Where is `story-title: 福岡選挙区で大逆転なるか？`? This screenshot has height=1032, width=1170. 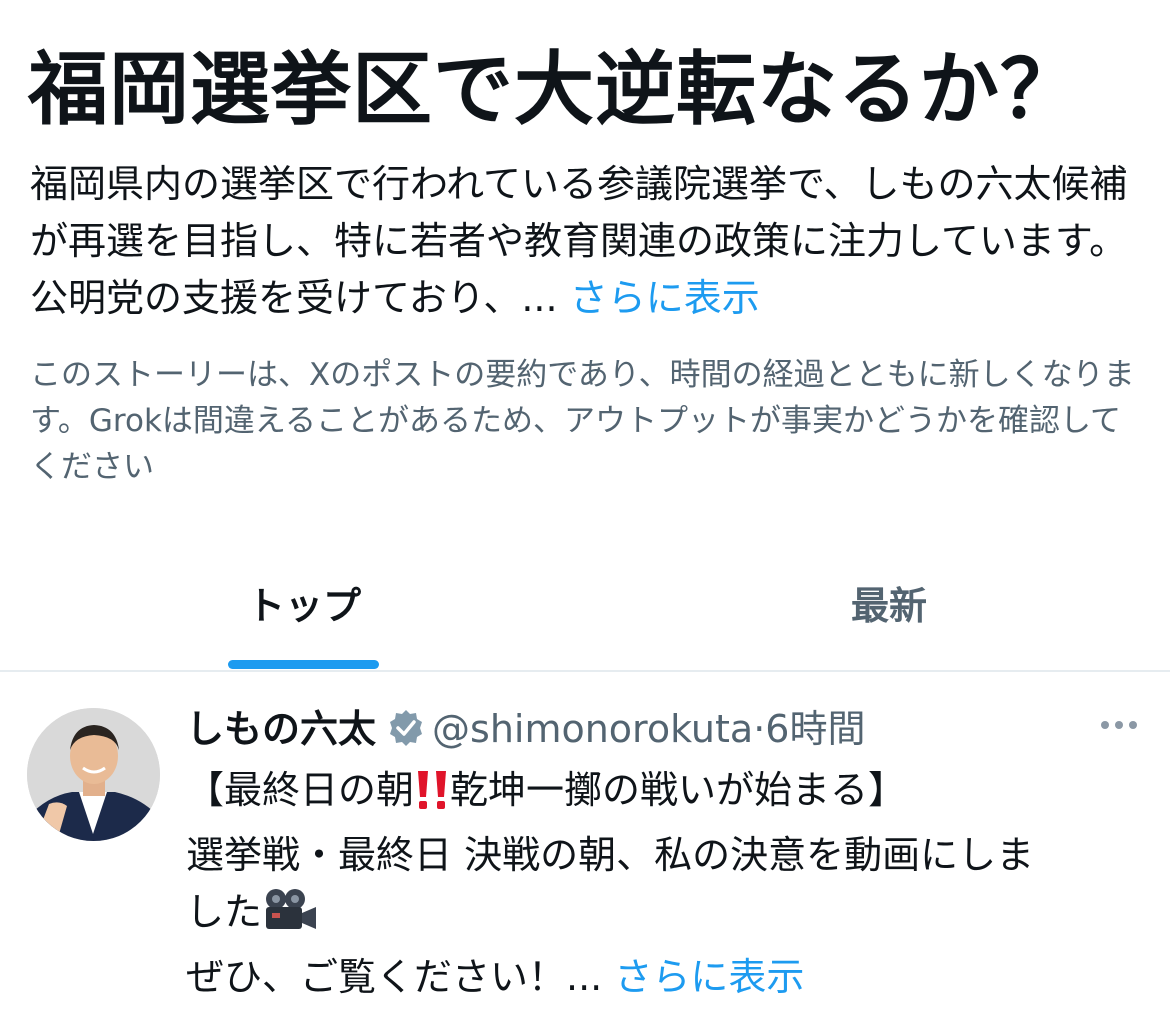 story-title: 福岡選挙区で大逆転なるか？ is located at coordinates (554, 89).